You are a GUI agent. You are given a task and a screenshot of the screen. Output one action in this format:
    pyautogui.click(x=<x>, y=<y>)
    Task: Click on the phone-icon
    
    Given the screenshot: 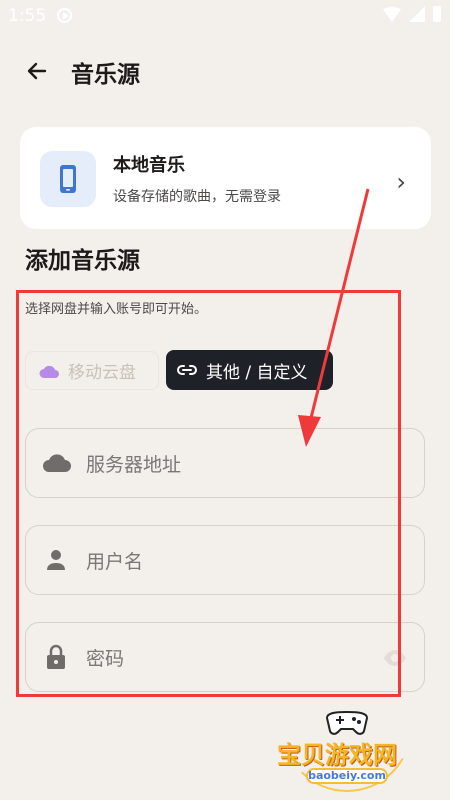 What is the action you would take?
    pyautogui.click(x=68, y=179)
    